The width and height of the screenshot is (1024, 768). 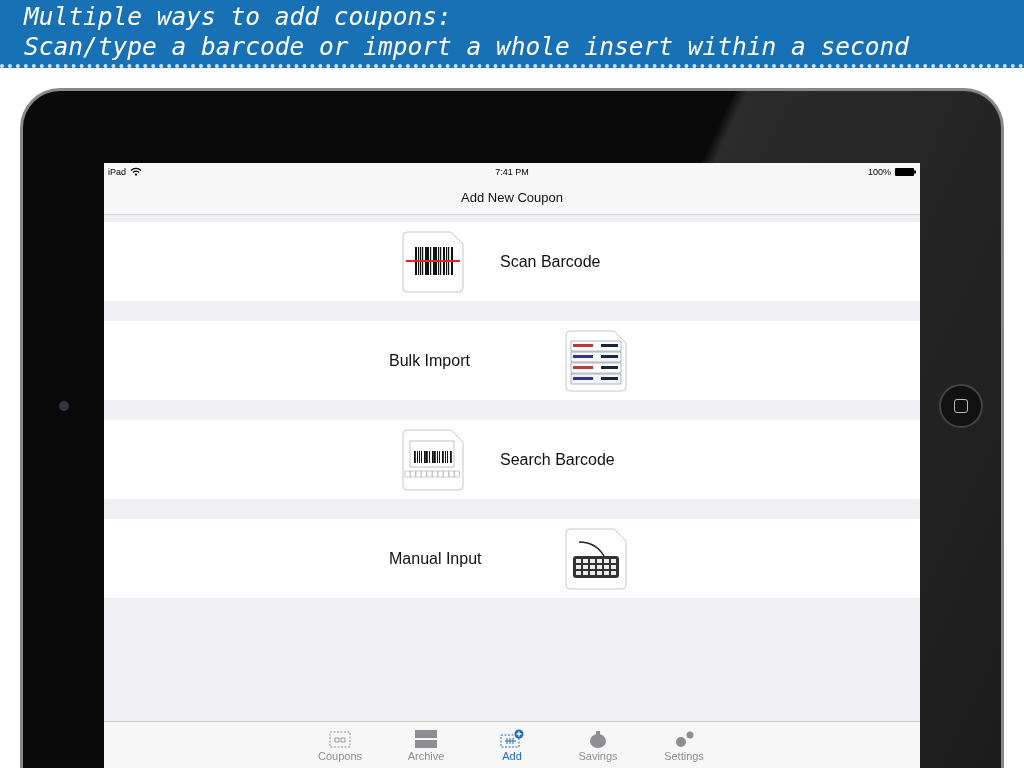 What do you see at coordinates (63, 405) in the screenshot?
I see `camera-icon` at bounding box center [63, 405].